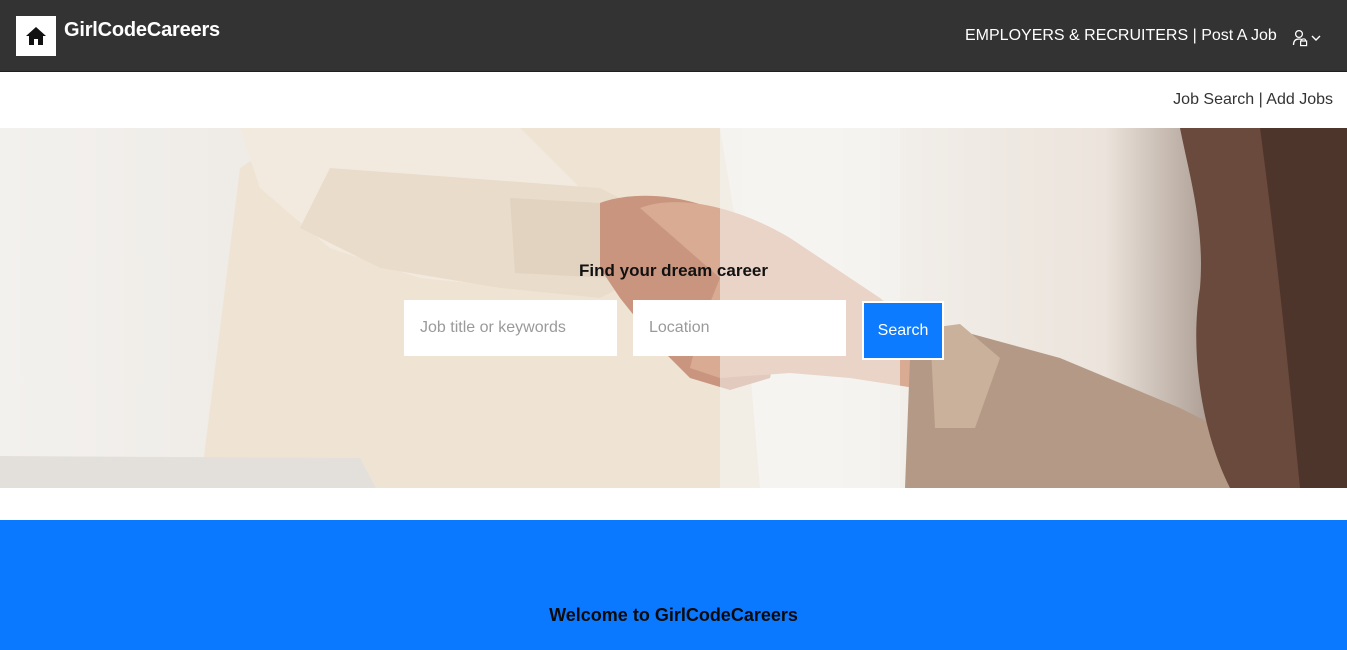 This screenshot has width=1347, height=650. I want to click on add-jobs-link: Add Jobs, so click(1299, 99).